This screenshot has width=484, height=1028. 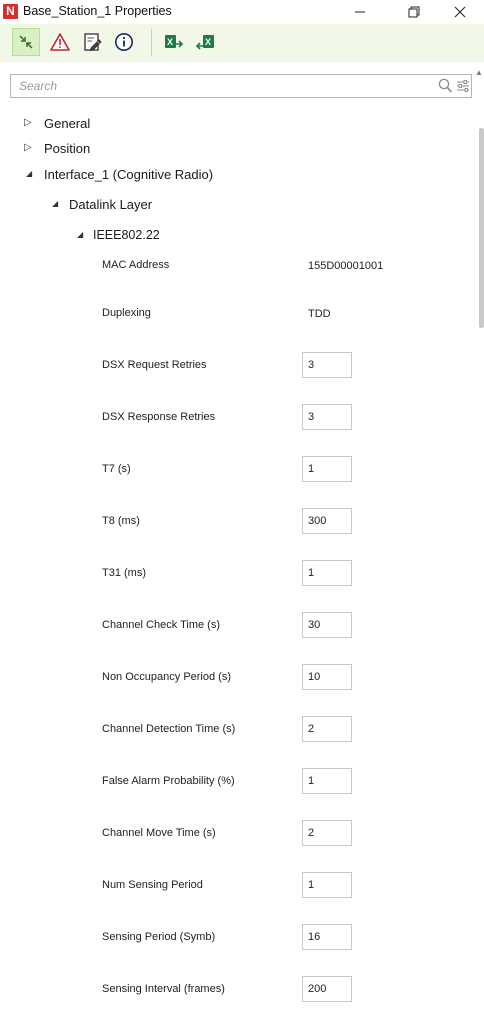 What do you see at coordinates (327, 521) in the screenshot?
I see `t8-field` at bounding box center [327, 521].